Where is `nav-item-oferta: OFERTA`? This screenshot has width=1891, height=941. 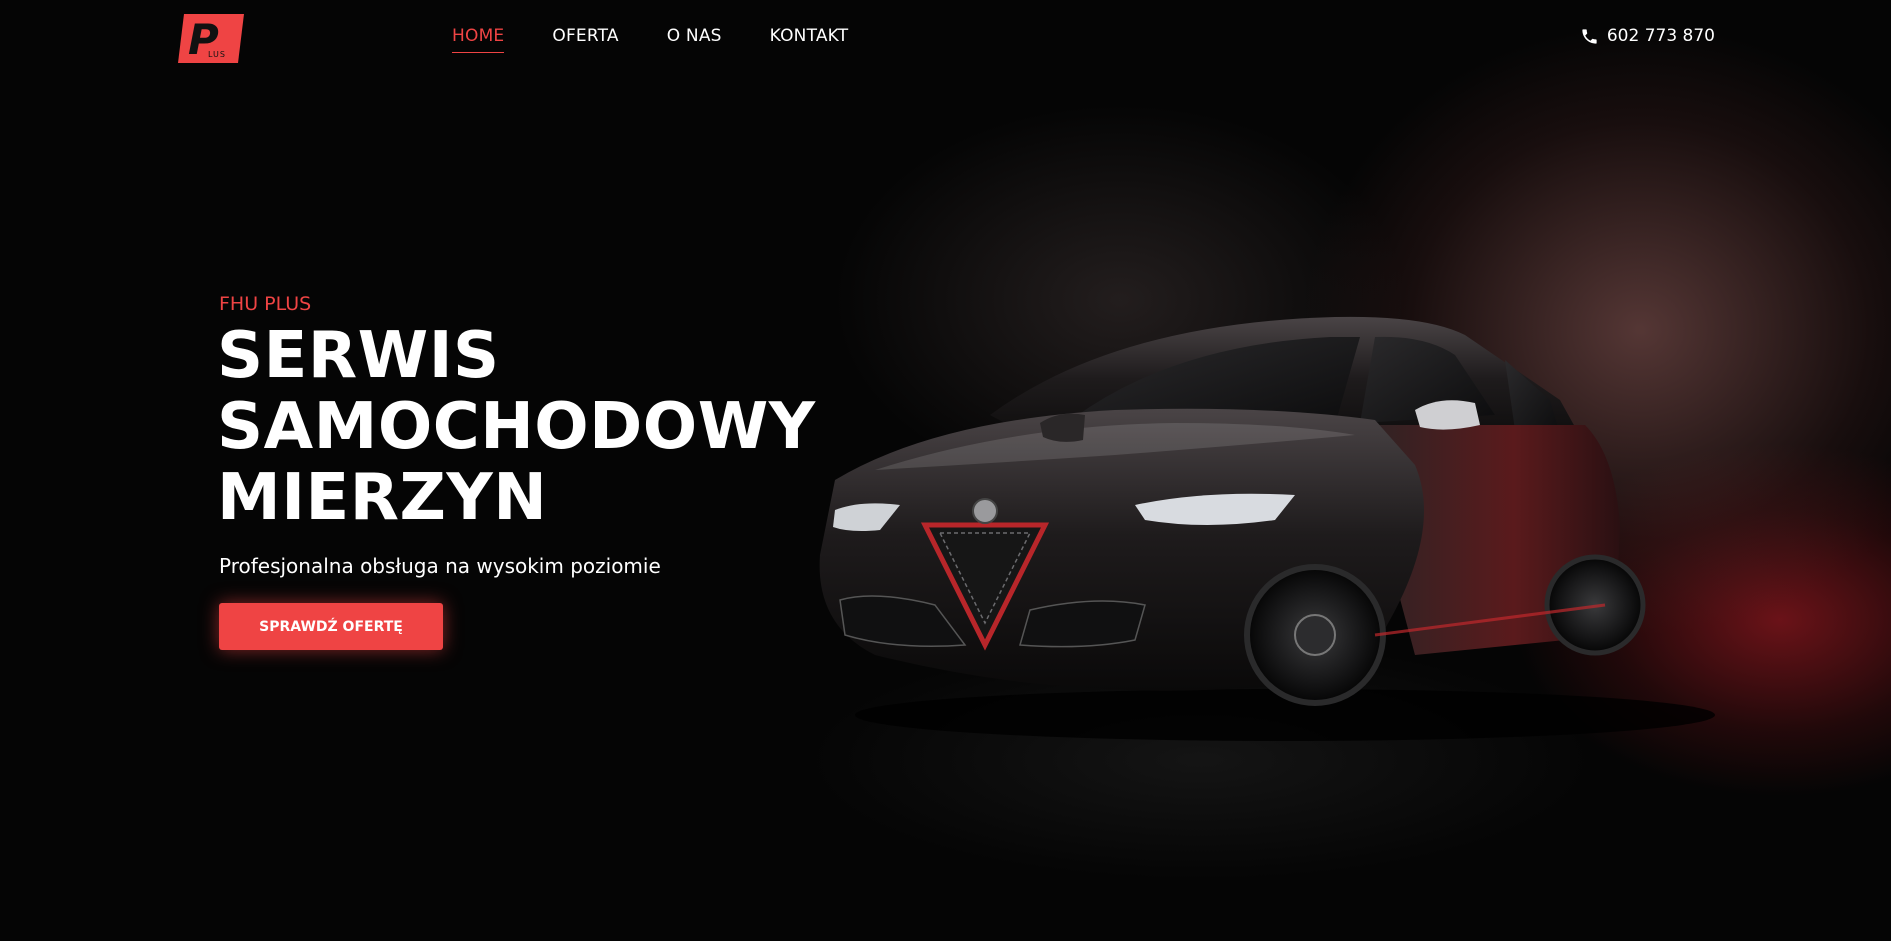 nav-item-oferta: OFERTA is located at coordinates (585, 39).